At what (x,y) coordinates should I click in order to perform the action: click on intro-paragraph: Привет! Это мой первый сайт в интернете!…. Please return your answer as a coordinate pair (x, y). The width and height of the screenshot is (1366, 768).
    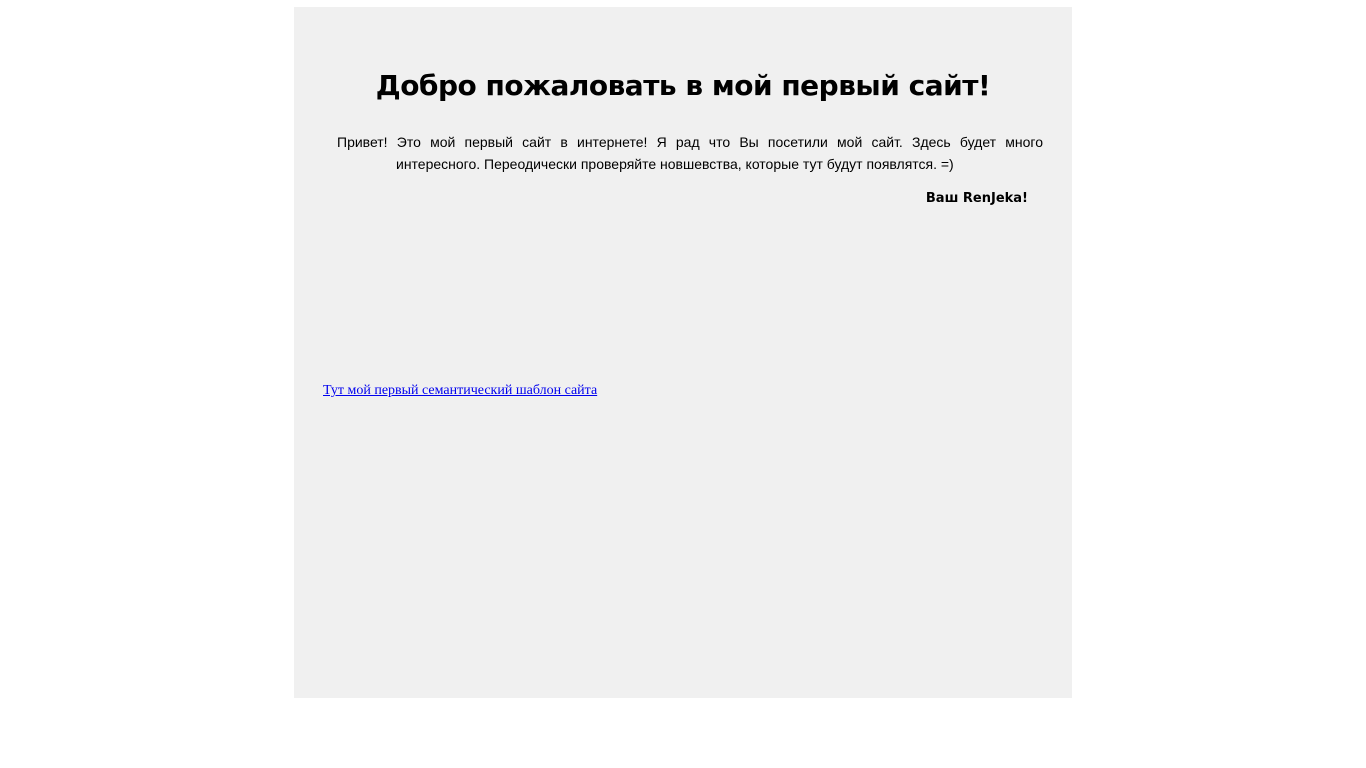
    Looking at the image, I should click on (690, 153).